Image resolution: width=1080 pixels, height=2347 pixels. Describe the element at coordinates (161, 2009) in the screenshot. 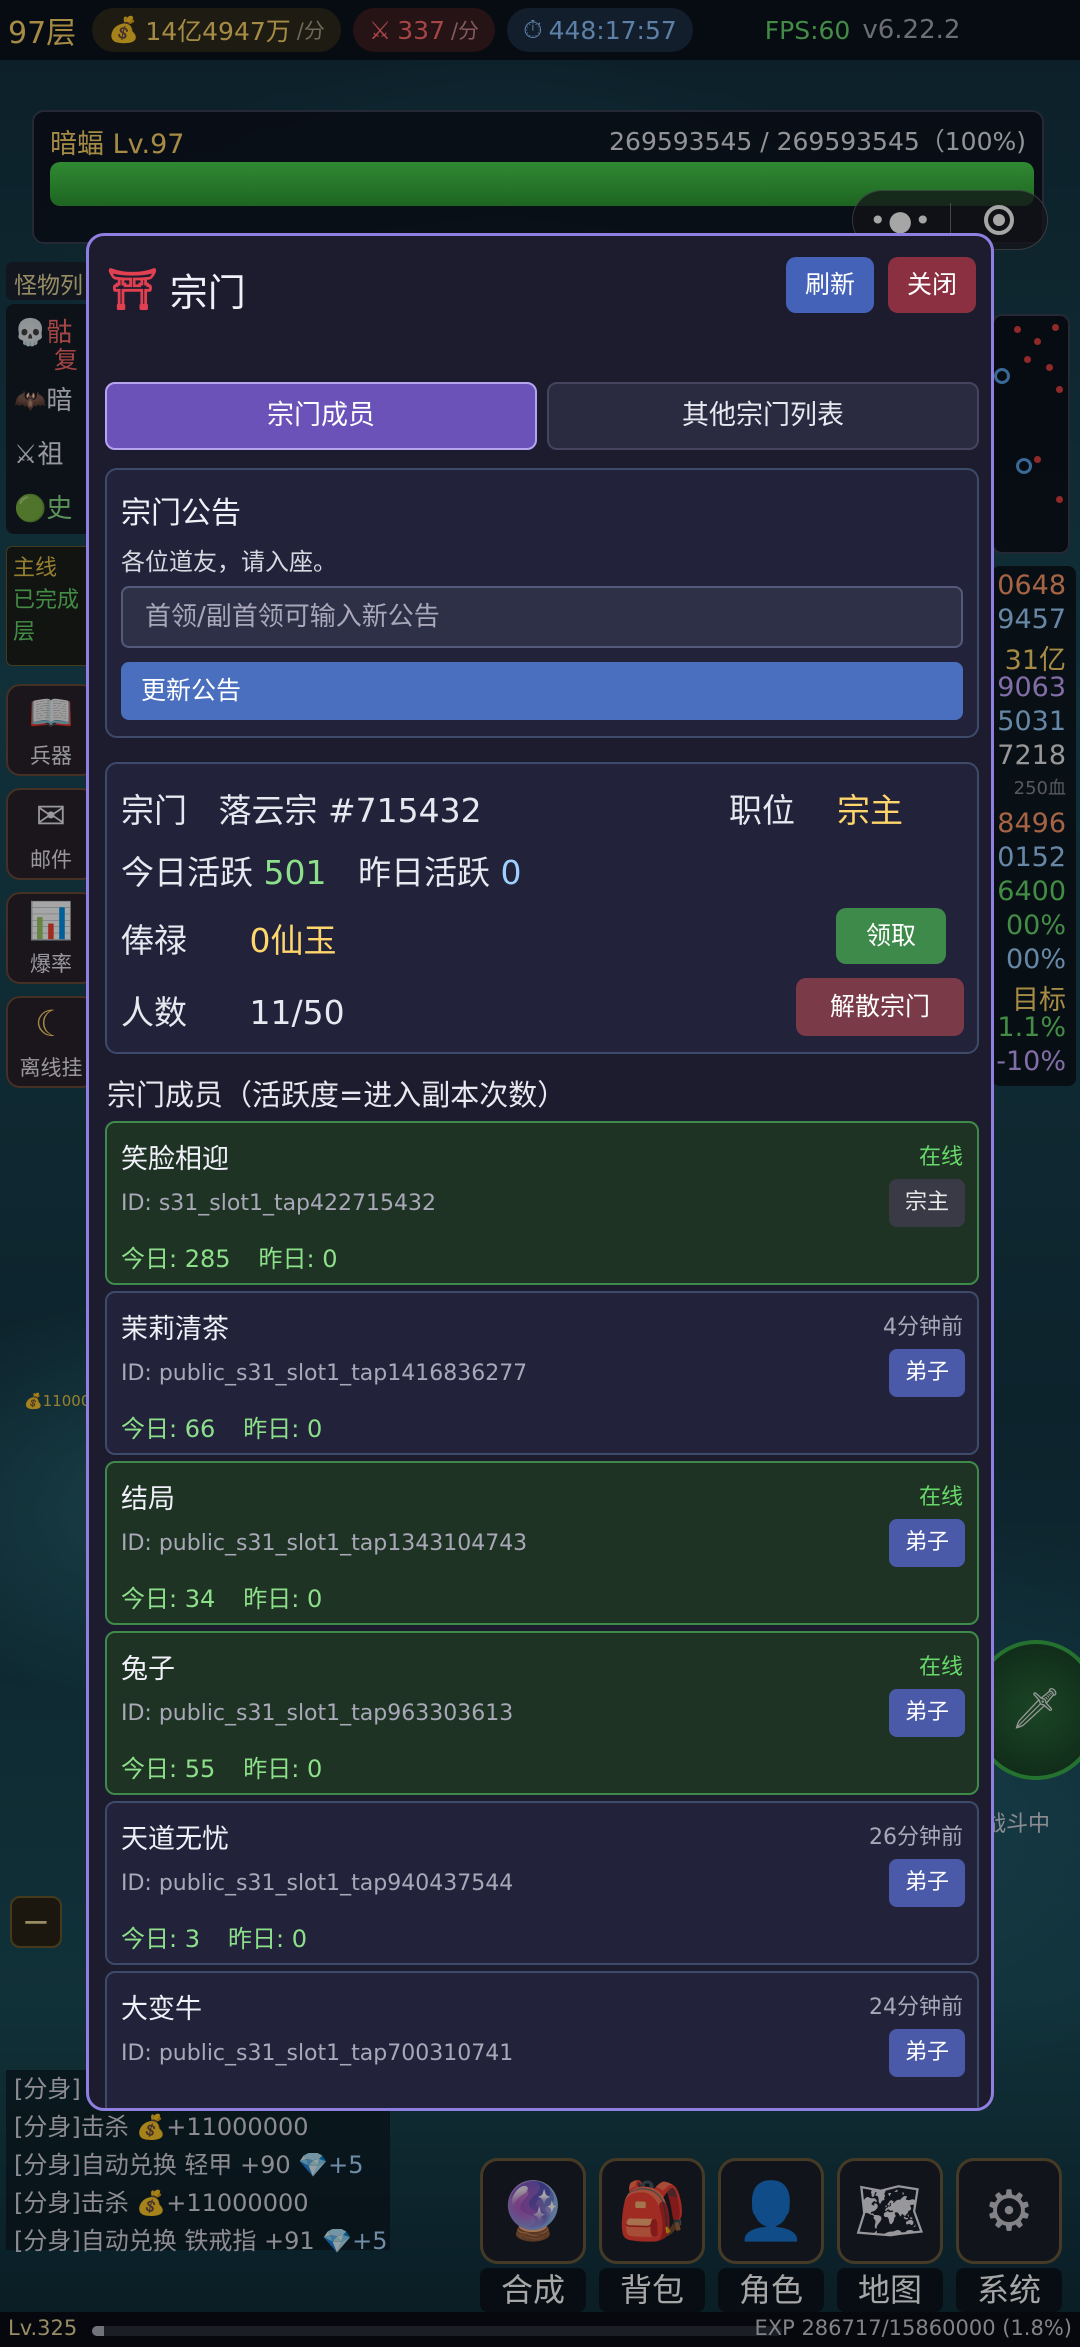

I see `member-name: 大变牛` at that location.